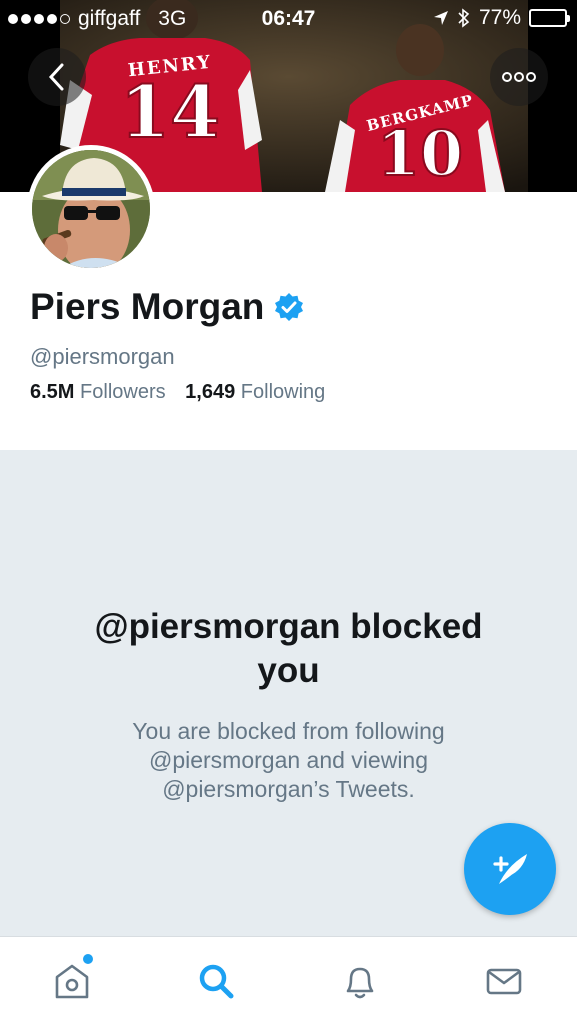  I want to click on tab-home, so click(72, 981).